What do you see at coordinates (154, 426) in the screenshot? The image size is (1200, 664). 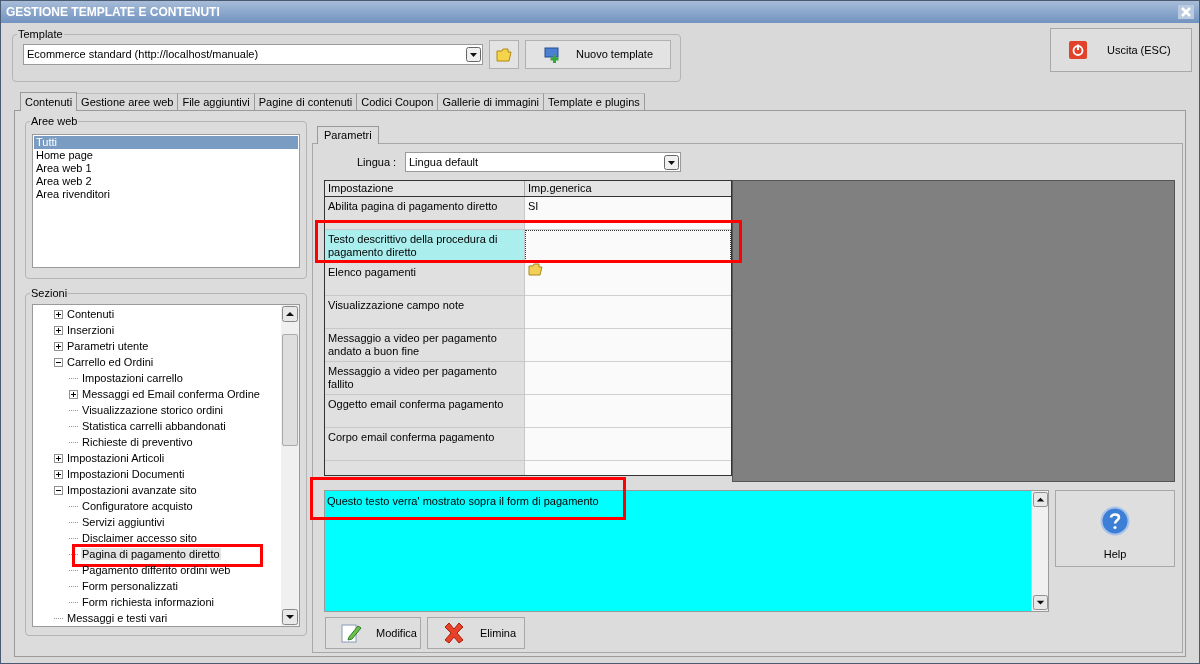 I see `tree-item: Statistica carrelli abbandonati` at bounding box center [154, 426].